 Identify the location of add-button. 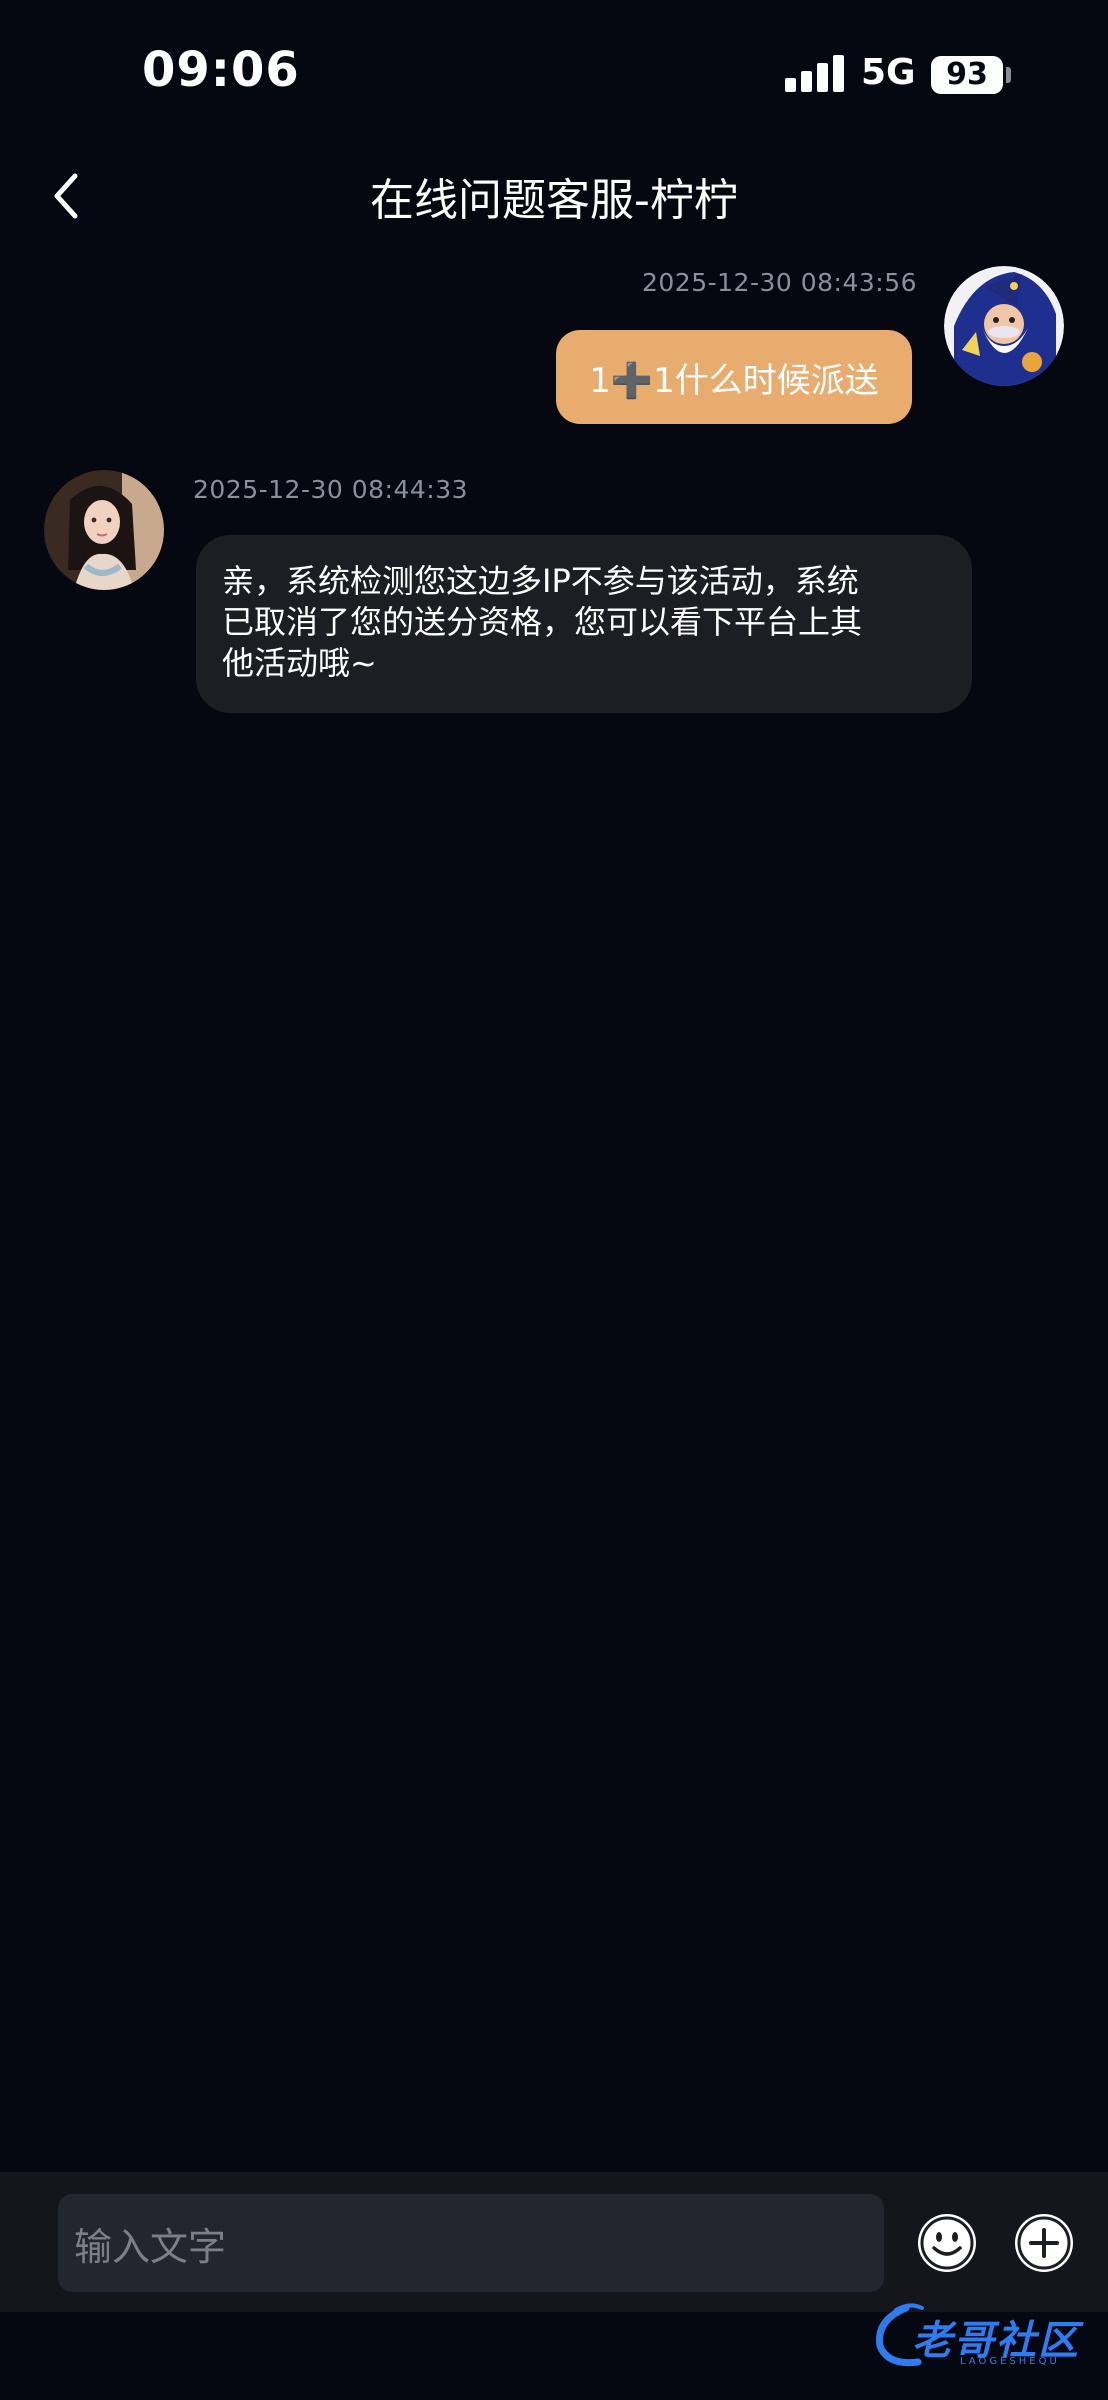
(1044, 2243).